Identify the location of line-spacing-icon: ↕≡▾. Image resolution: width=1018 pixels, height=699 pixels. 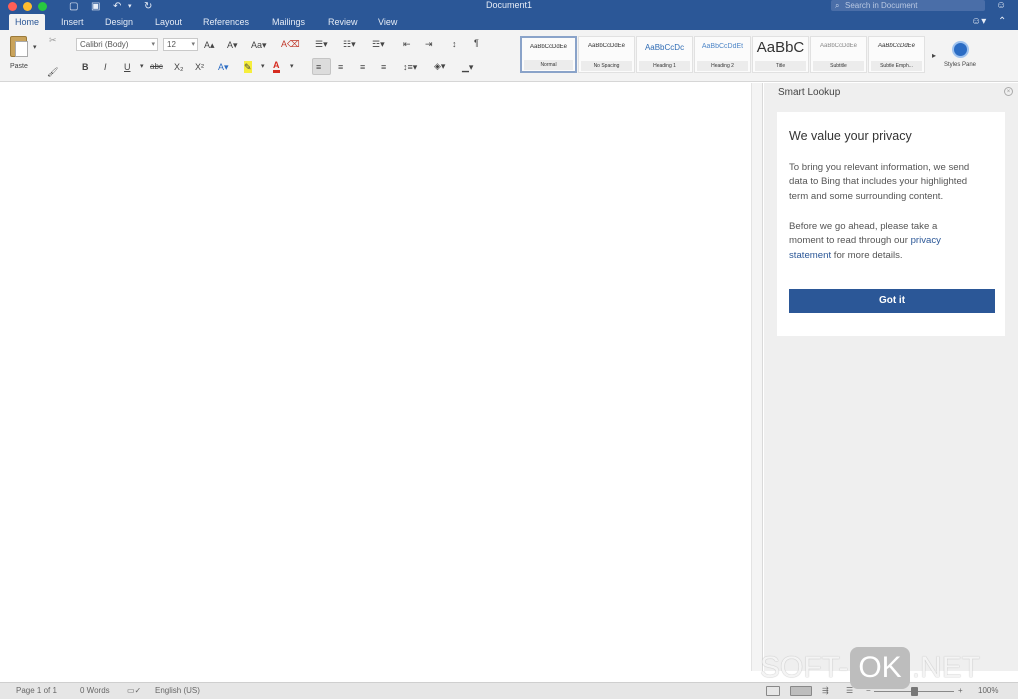
(410, 67).